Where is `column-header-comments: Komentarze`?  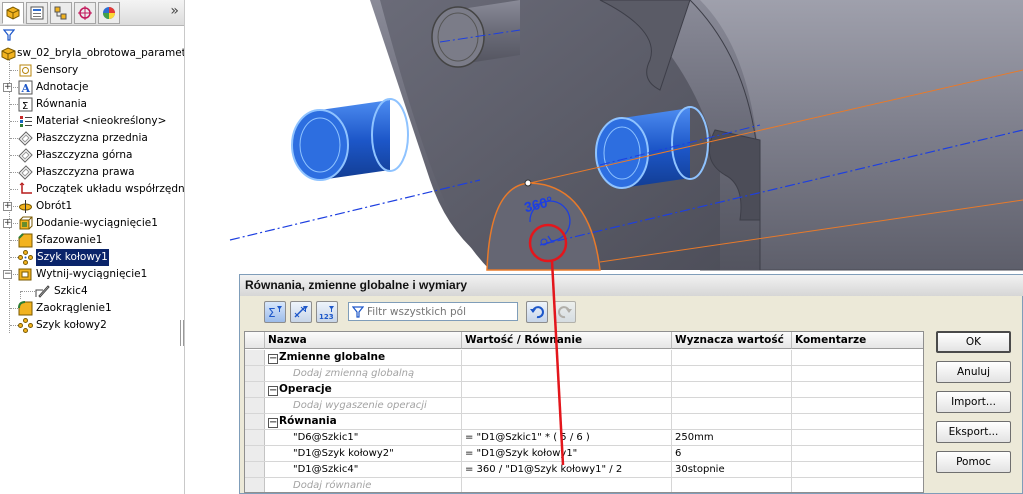 column-header-comments: Komentarze is located at coordinates (857, 340).